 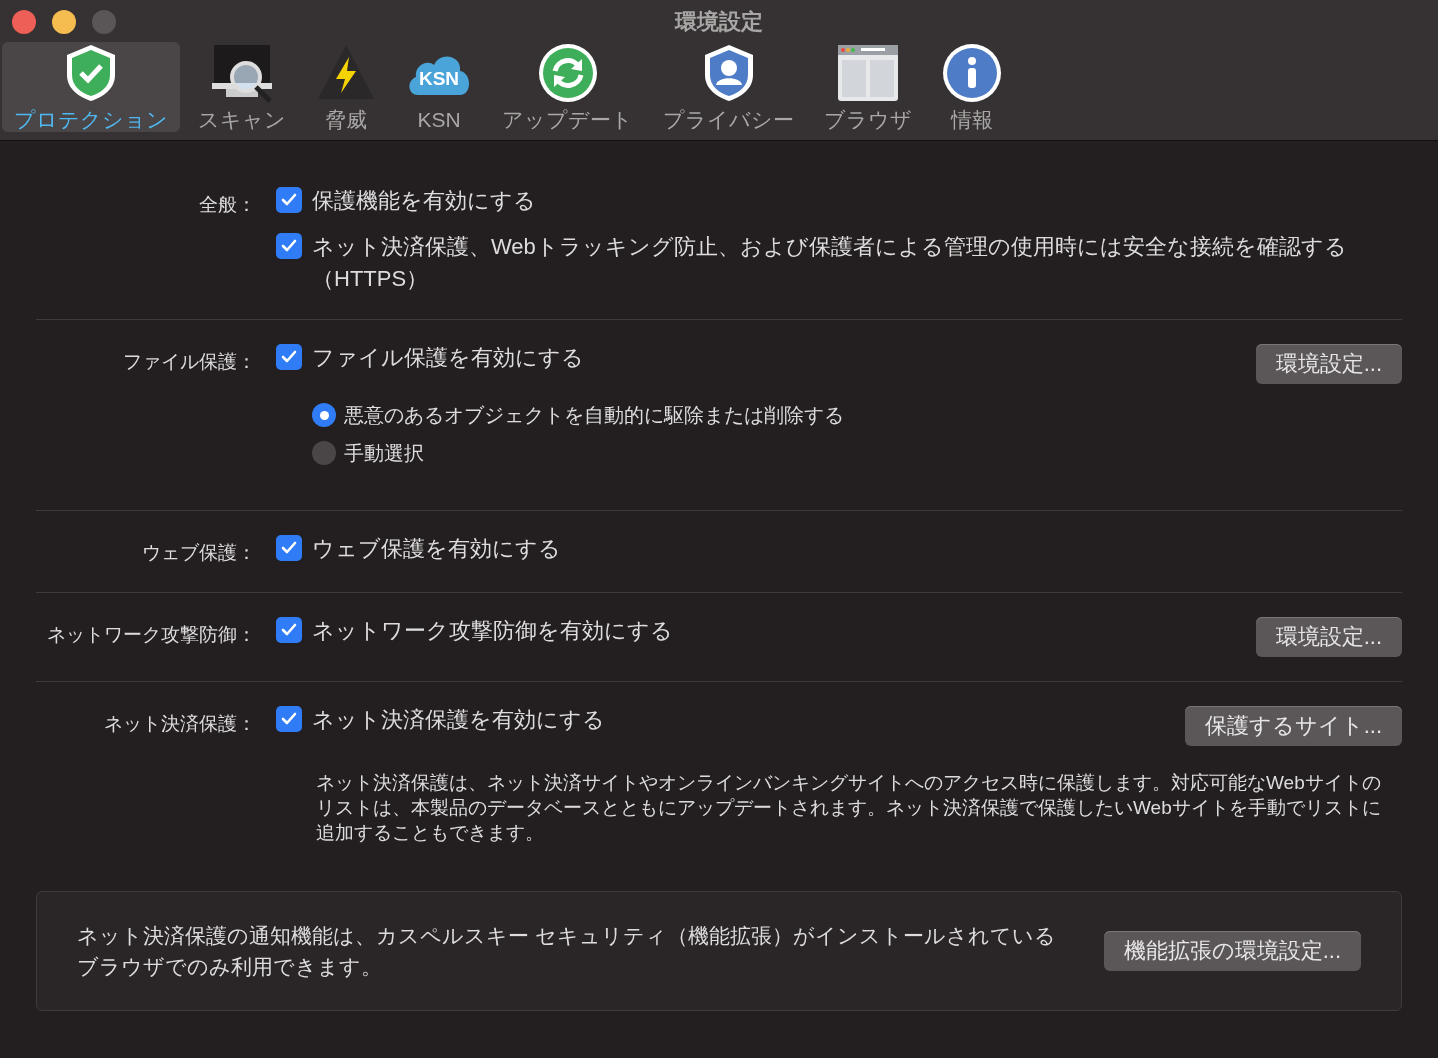 I want to click on toolbar-tab: プロテクション, so click(x=91, y=87).